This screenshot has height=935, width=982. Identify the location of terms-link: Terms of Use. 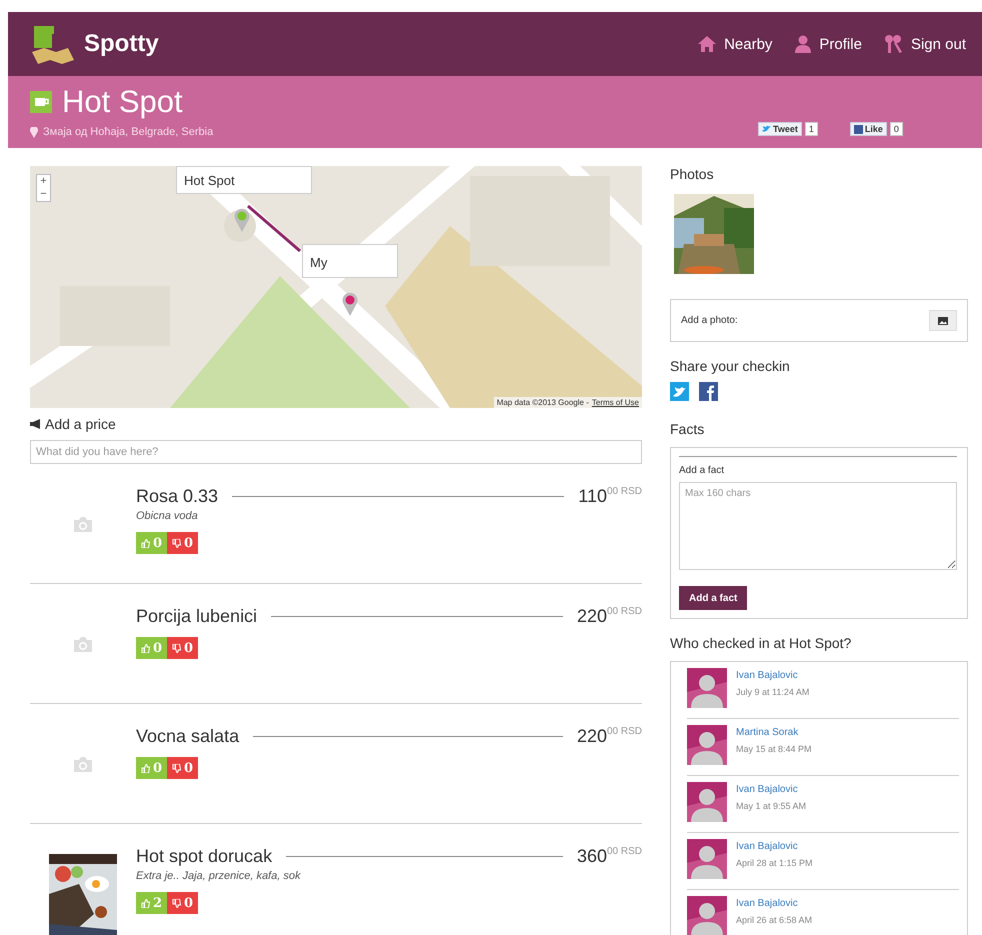
(615, 402).